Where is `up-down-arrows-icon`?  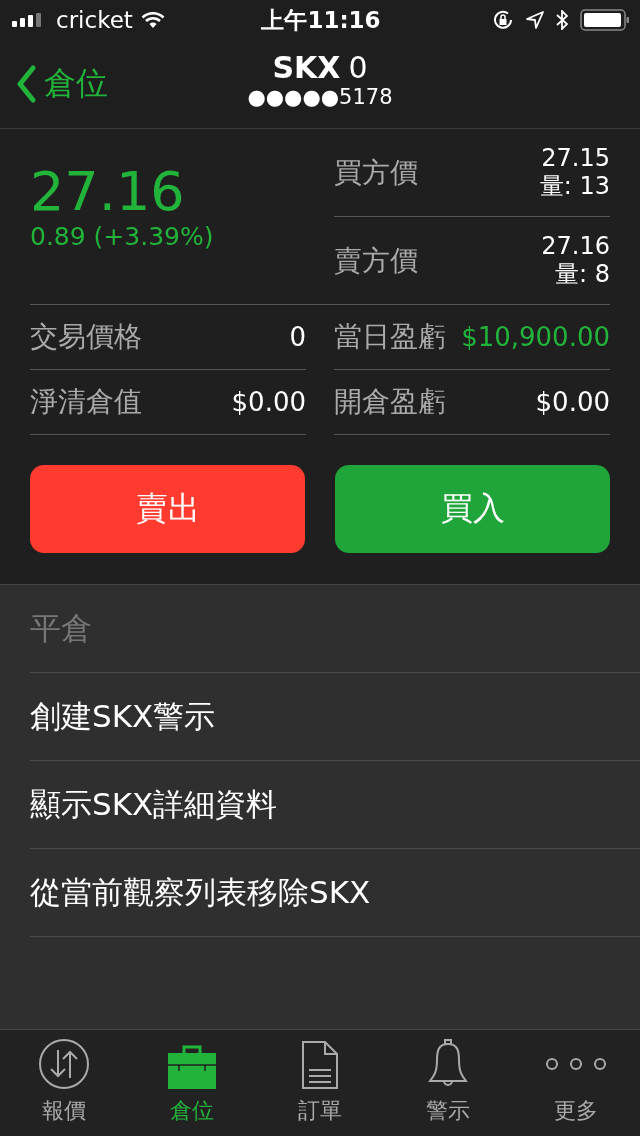 up-down-arrows-icon is located at coordinates (64, 1064).